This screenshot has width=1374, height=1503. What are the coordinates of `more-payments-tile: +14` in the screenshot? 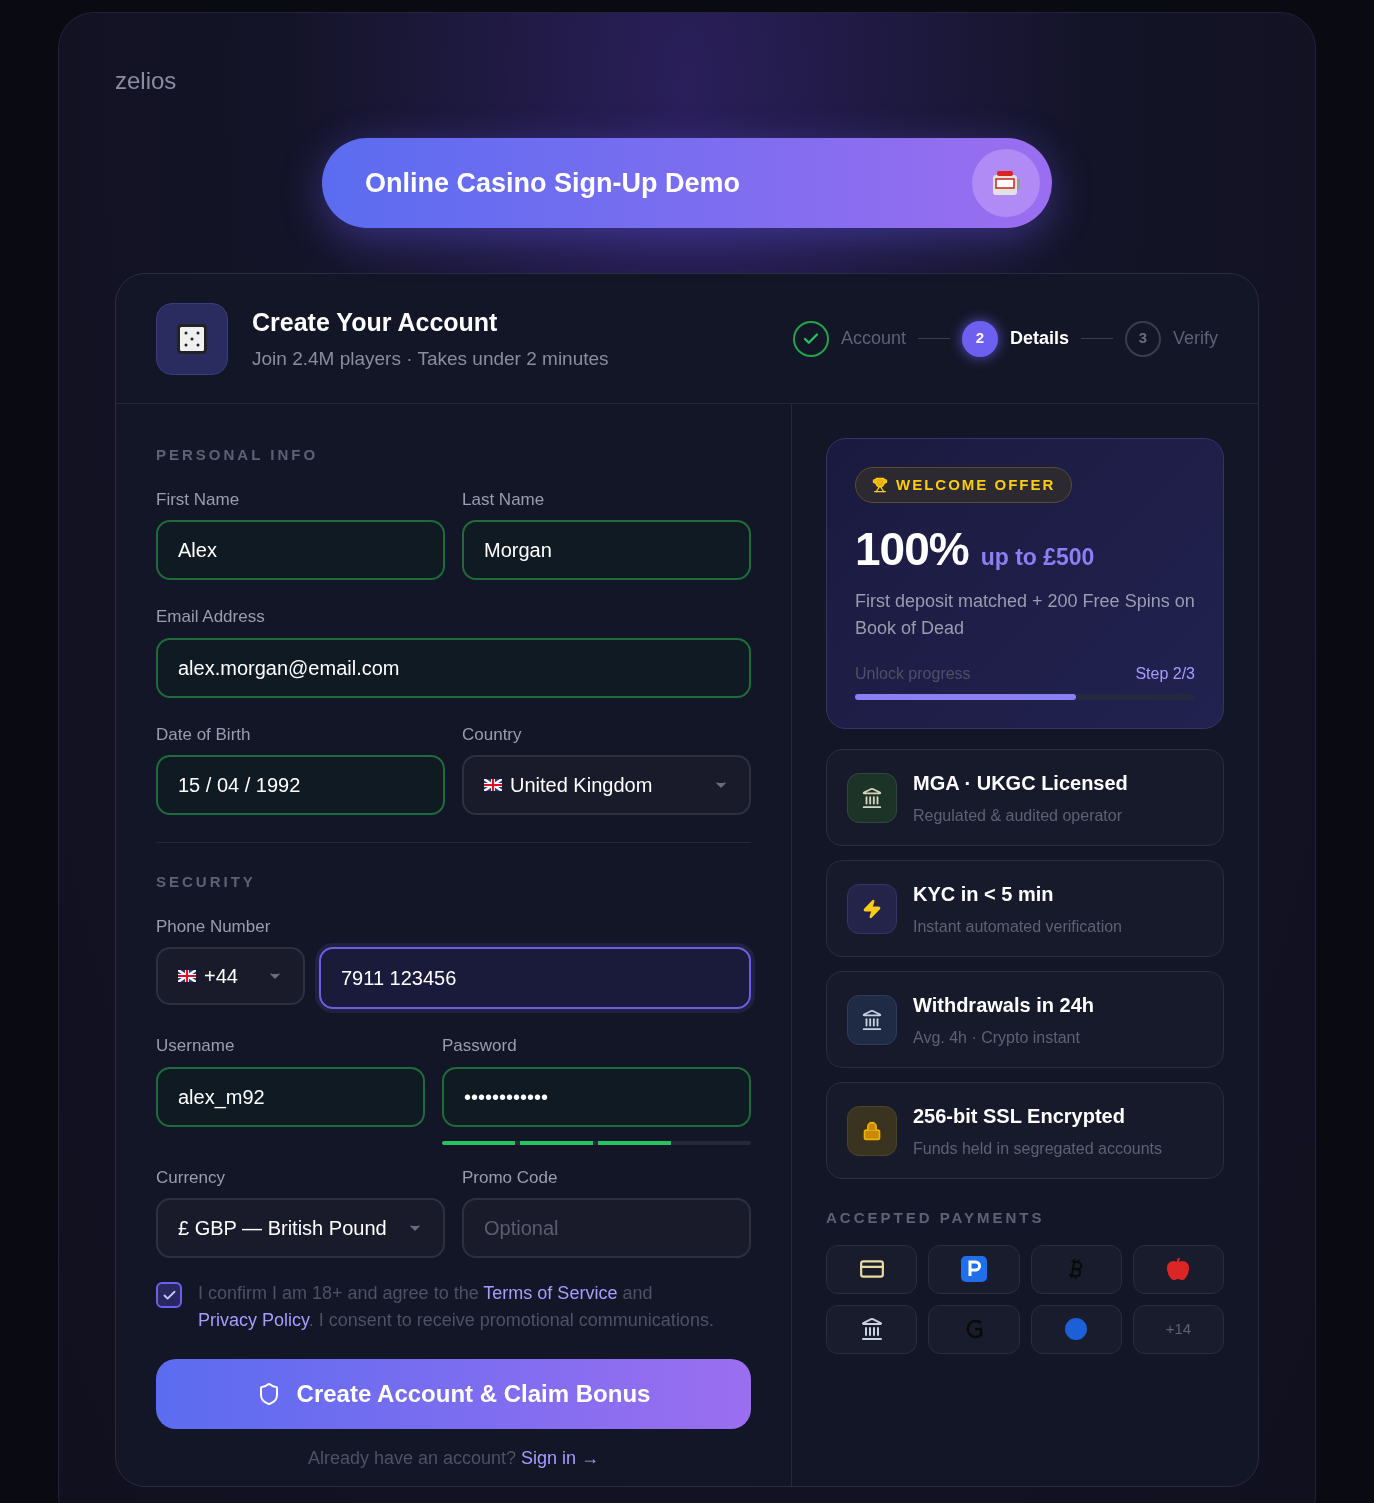 It's located at (1178, 1329).